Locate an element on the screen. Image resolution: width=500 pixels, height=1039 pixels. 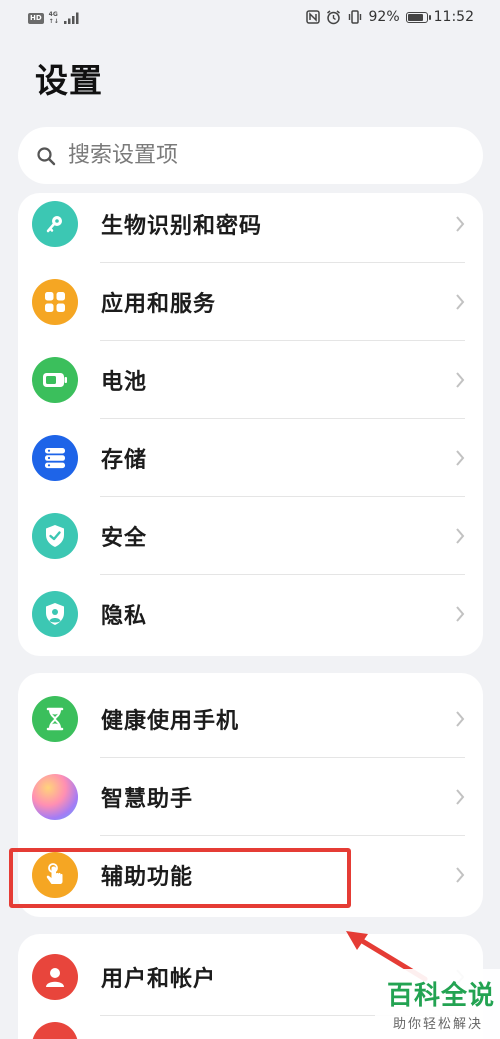
settings-item-label: 安全 is located at coordinates (124, 538).